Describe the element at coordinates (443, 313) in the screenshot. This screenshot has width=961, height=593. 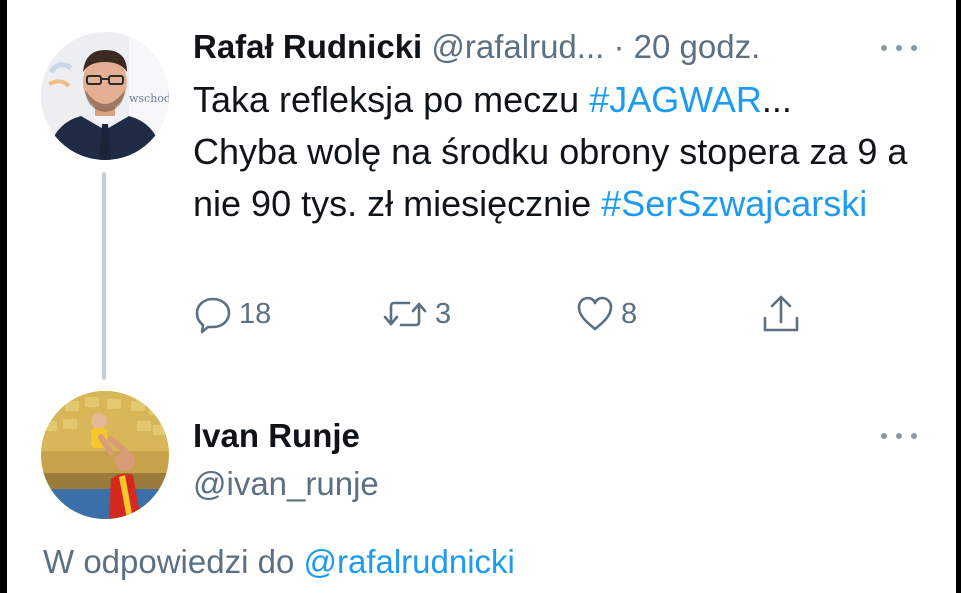
I see `retweet-count: 3` at that location.